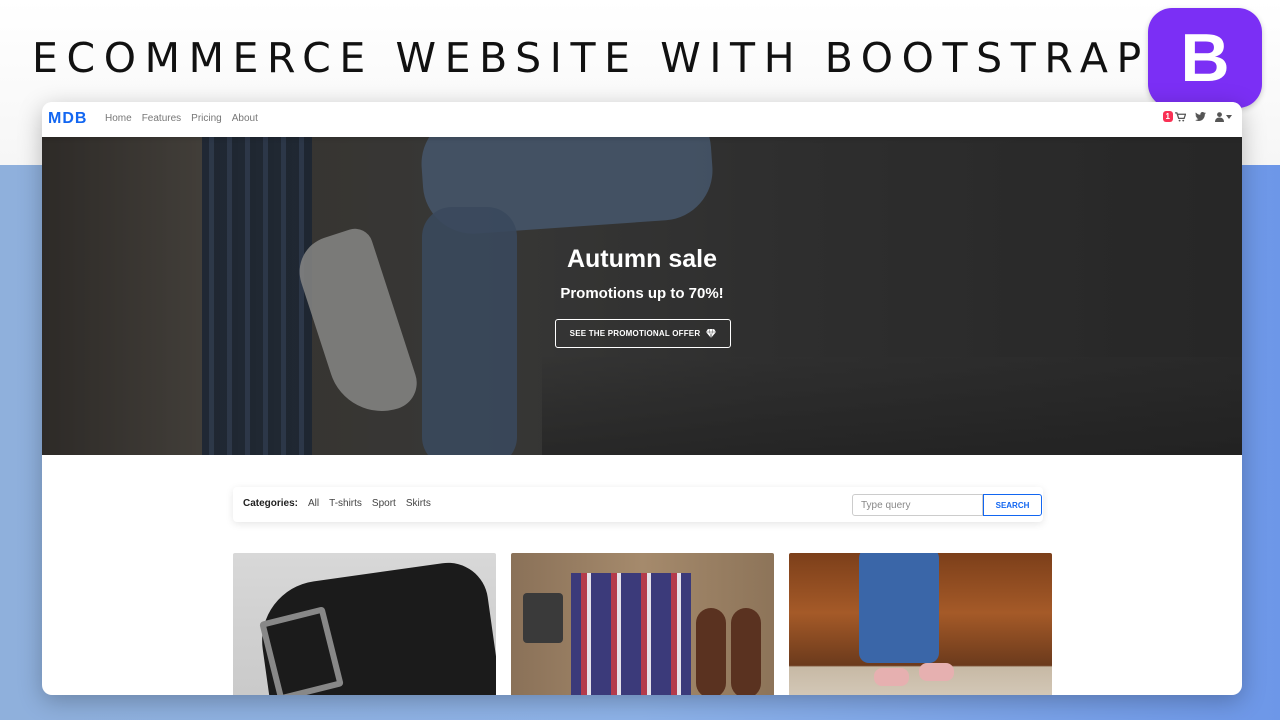 The height and width of the screenshot is (720, 1280). Describe the element at coordinates (384, 503) in the screenshot. I see `category-sport: Sport` at that location.